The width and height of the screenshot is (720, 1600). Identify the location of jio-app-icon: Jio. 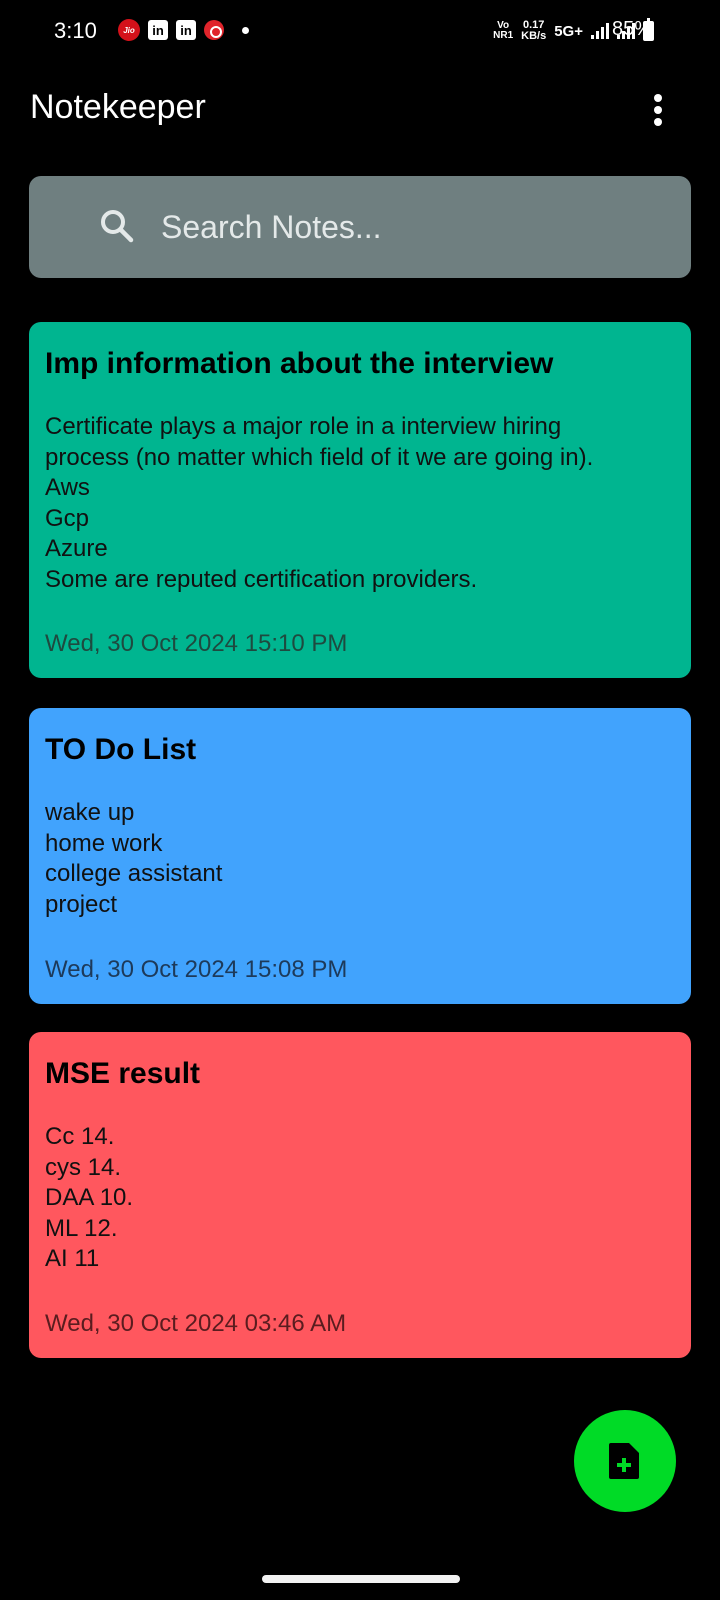
(129, 30).